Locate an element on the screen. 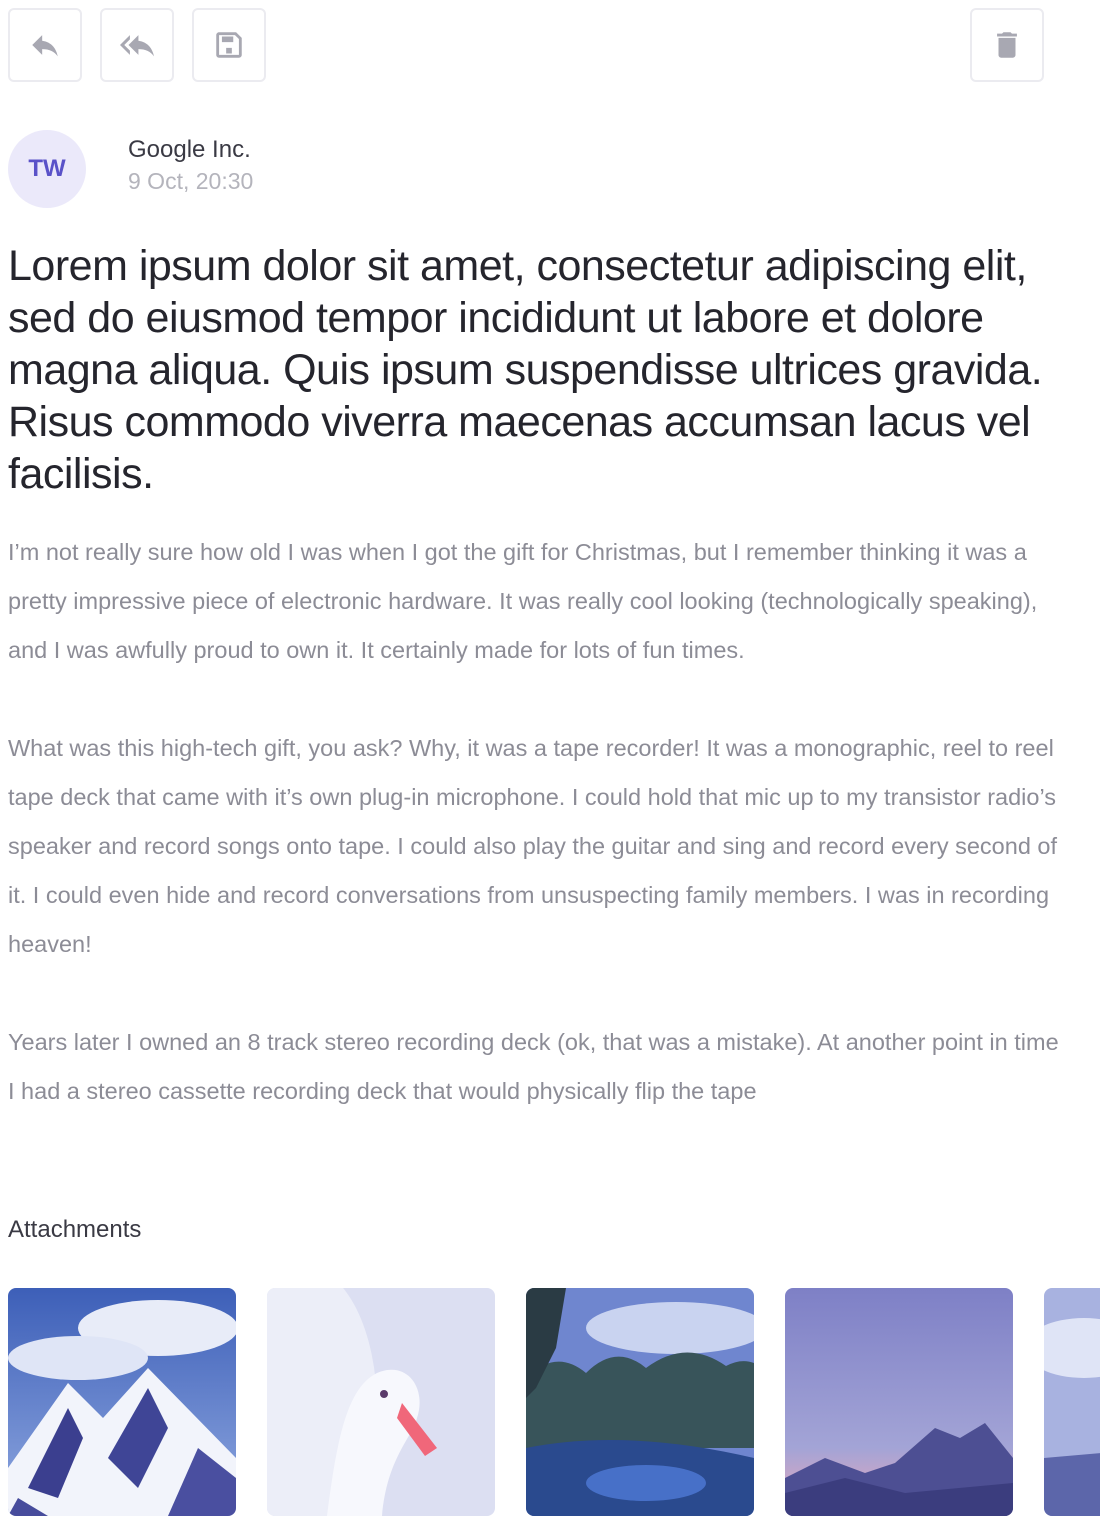 Image resolution: width=1100 pixels, height=1520 pixels. trash-icon is located at coordinates (1007, 45).